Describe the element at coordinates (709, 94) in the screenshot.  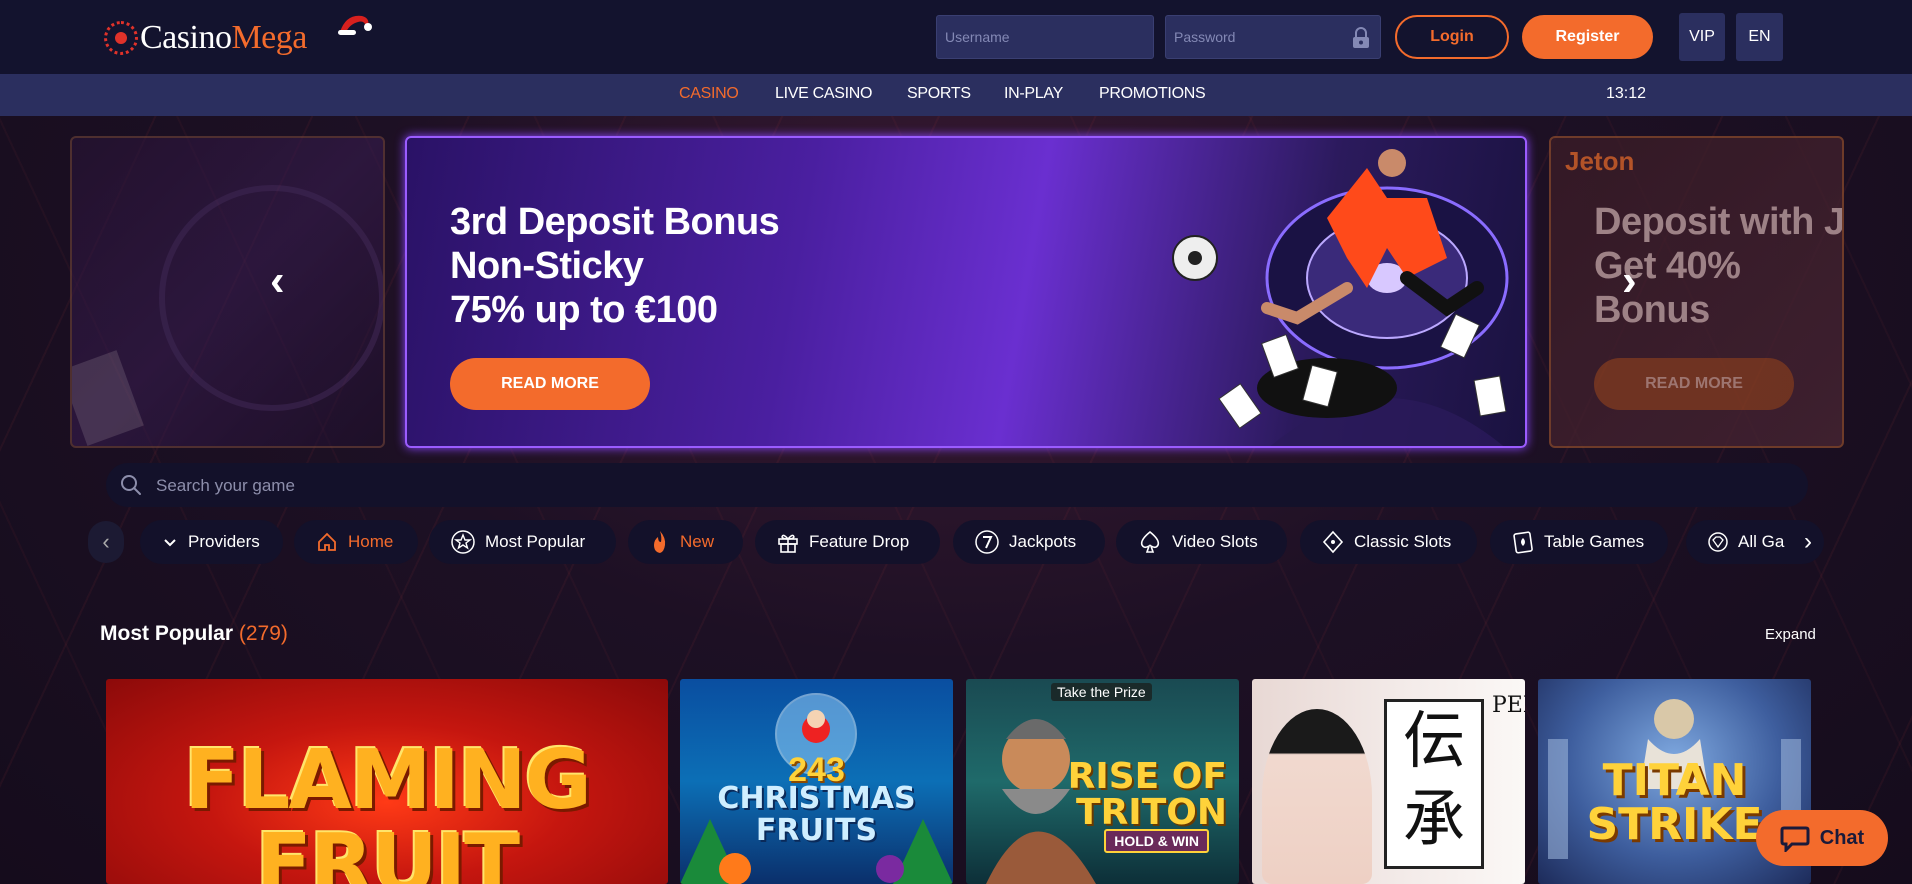
I see `nav-casino: CASINO` at that location.